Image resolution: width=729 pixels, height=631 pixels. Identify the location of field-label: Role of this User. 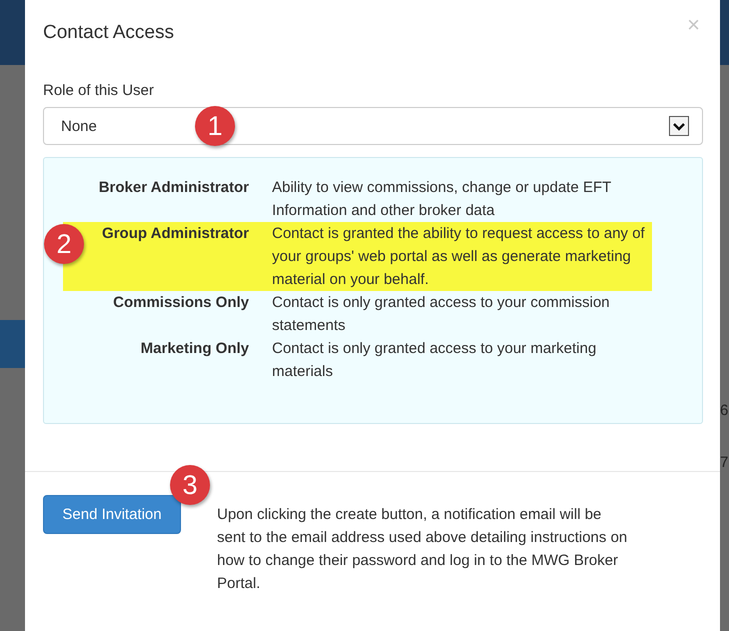
(99, 90).